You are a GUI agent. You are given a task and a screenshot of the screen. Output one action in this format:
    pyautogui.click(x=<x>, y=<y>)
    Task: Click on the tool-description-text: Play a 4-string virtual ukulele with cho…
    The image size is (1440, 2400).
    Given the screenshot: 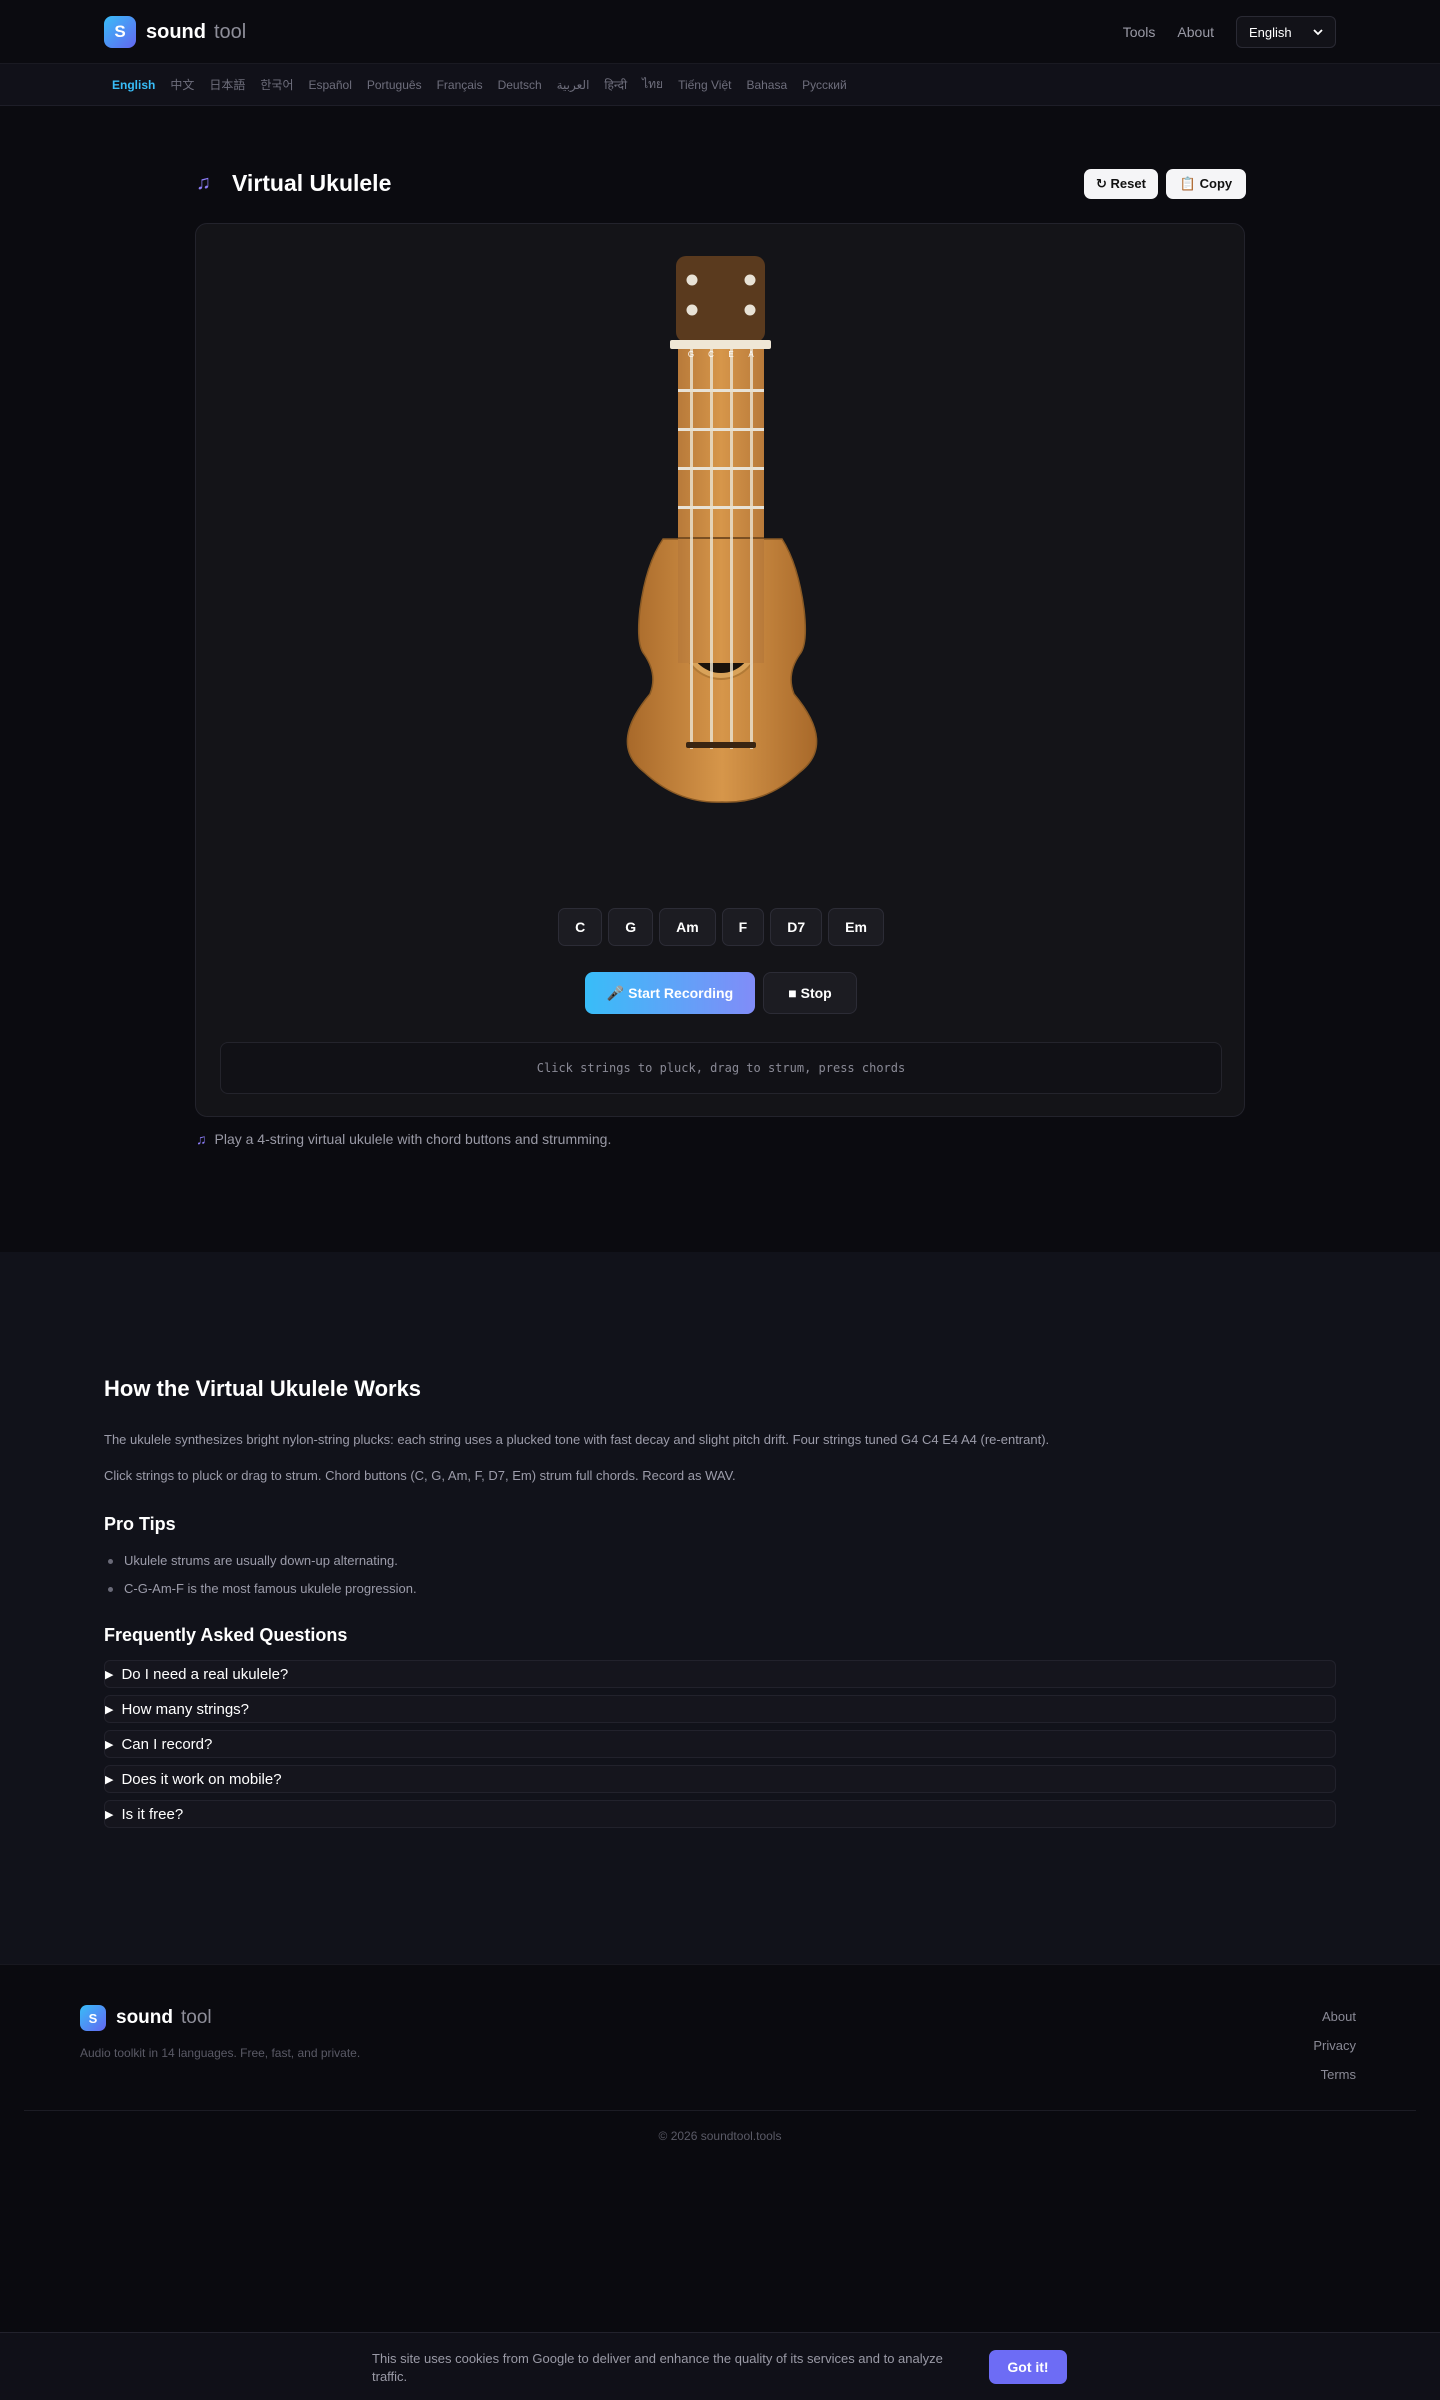 What is the action you would take?
    pyautogui.click(x=413, y=1139)
    